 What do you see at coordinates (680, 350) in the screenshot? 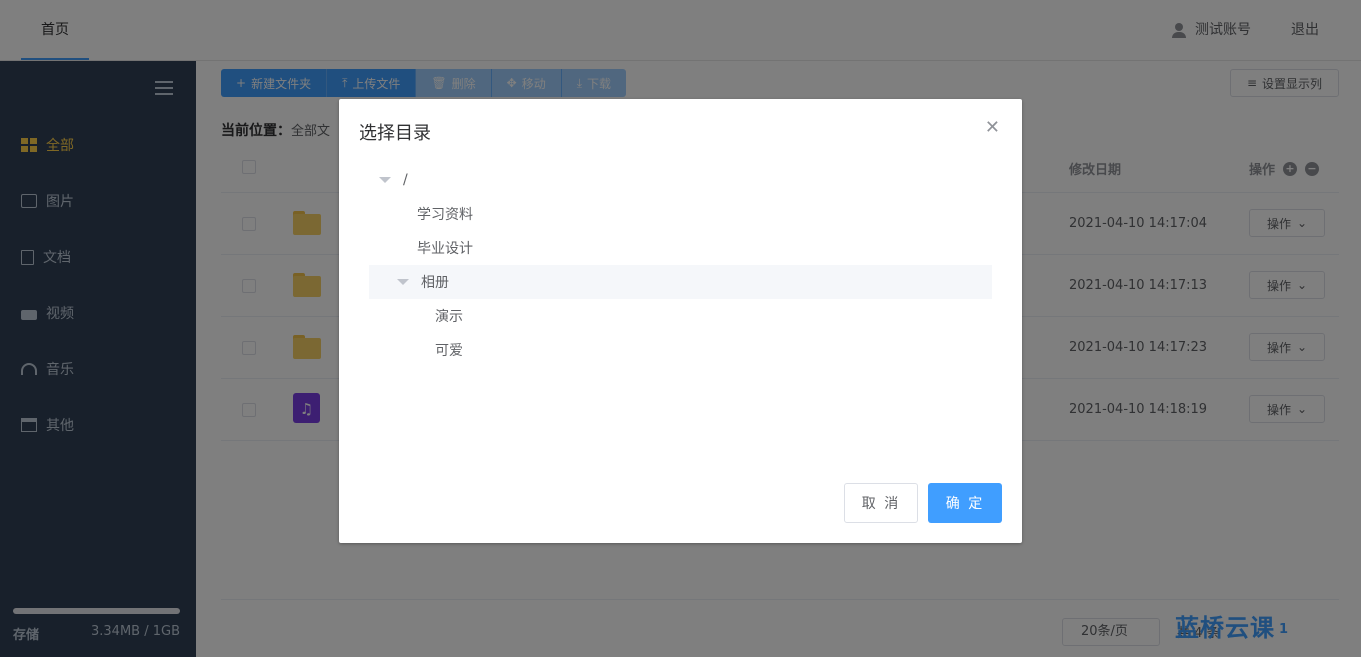
I see `tree-node-cute: 可爱` at bounding box center [680, 350].